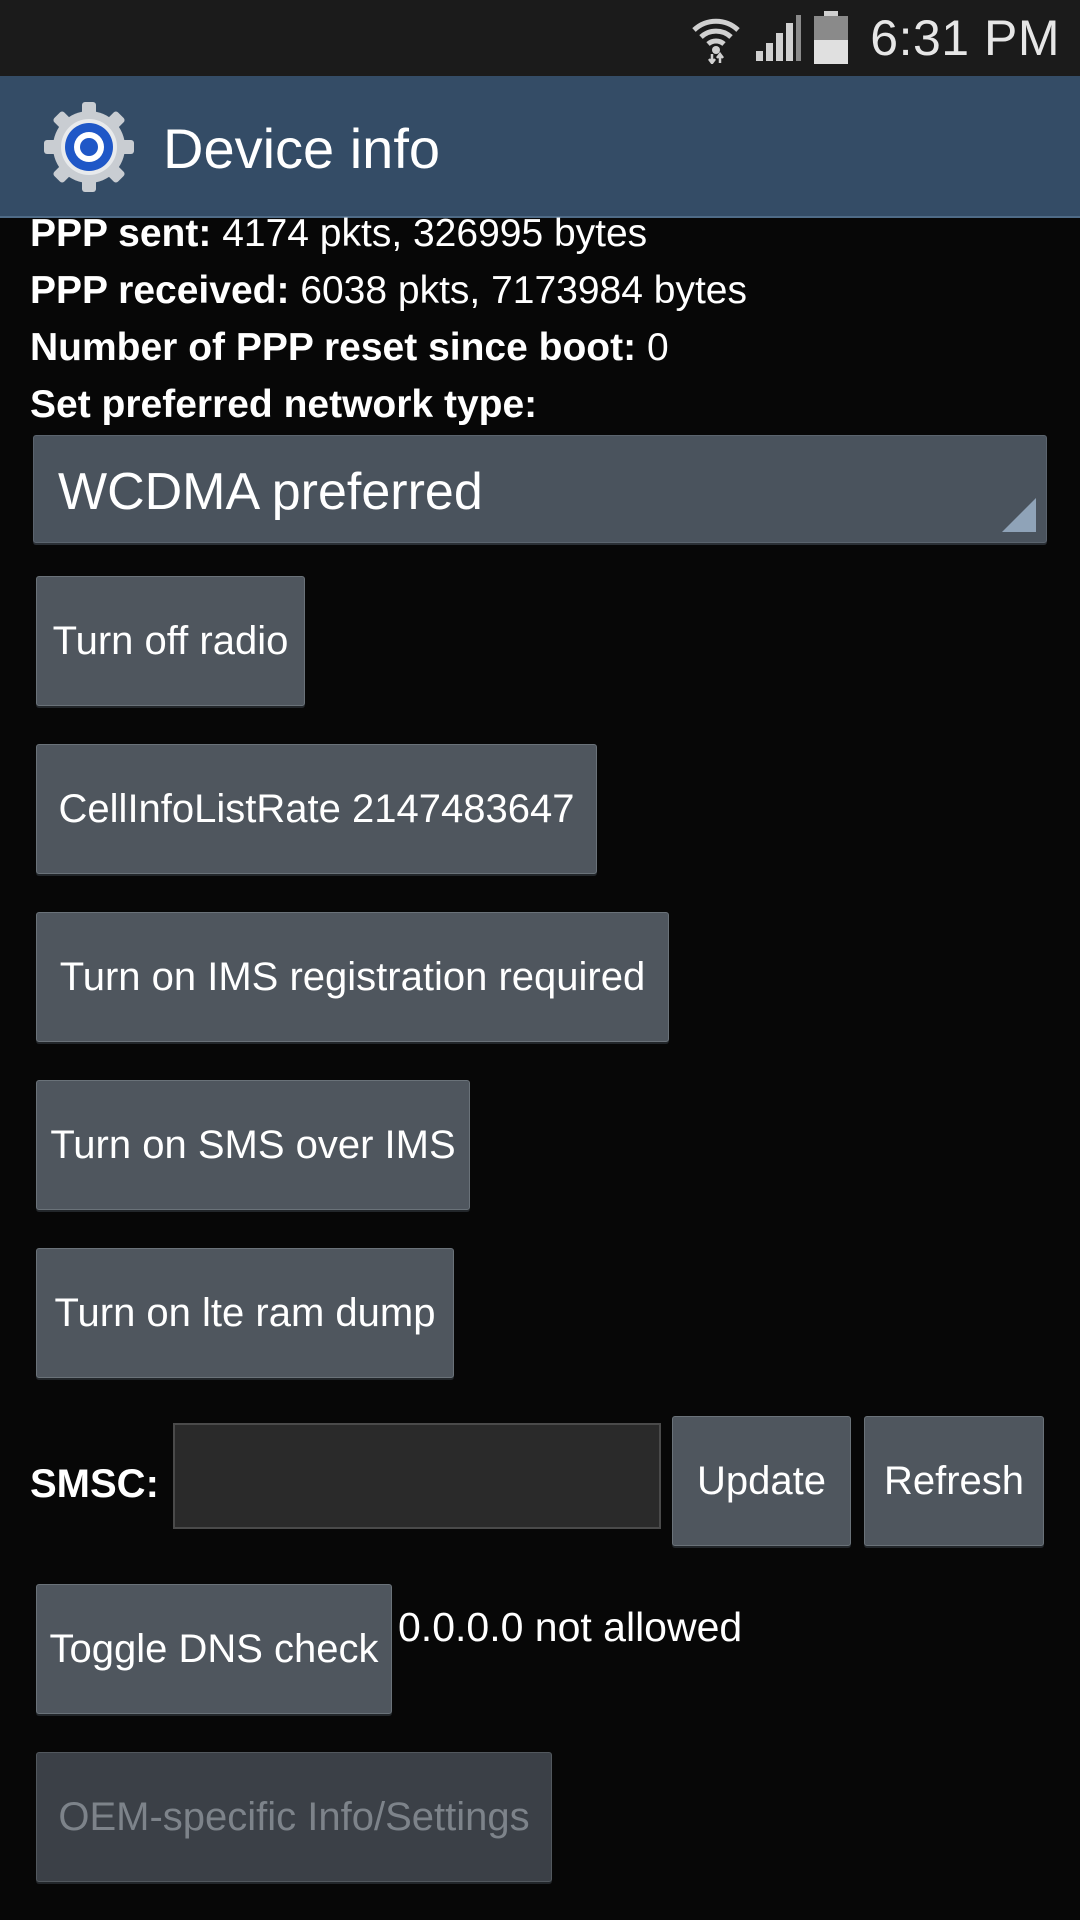 The height and width of the screenshot is (1920, 1080). What do you see at coordinates (777, 38) in the screenshot?
I see `signal-icon` at bounding box center [777, 38].